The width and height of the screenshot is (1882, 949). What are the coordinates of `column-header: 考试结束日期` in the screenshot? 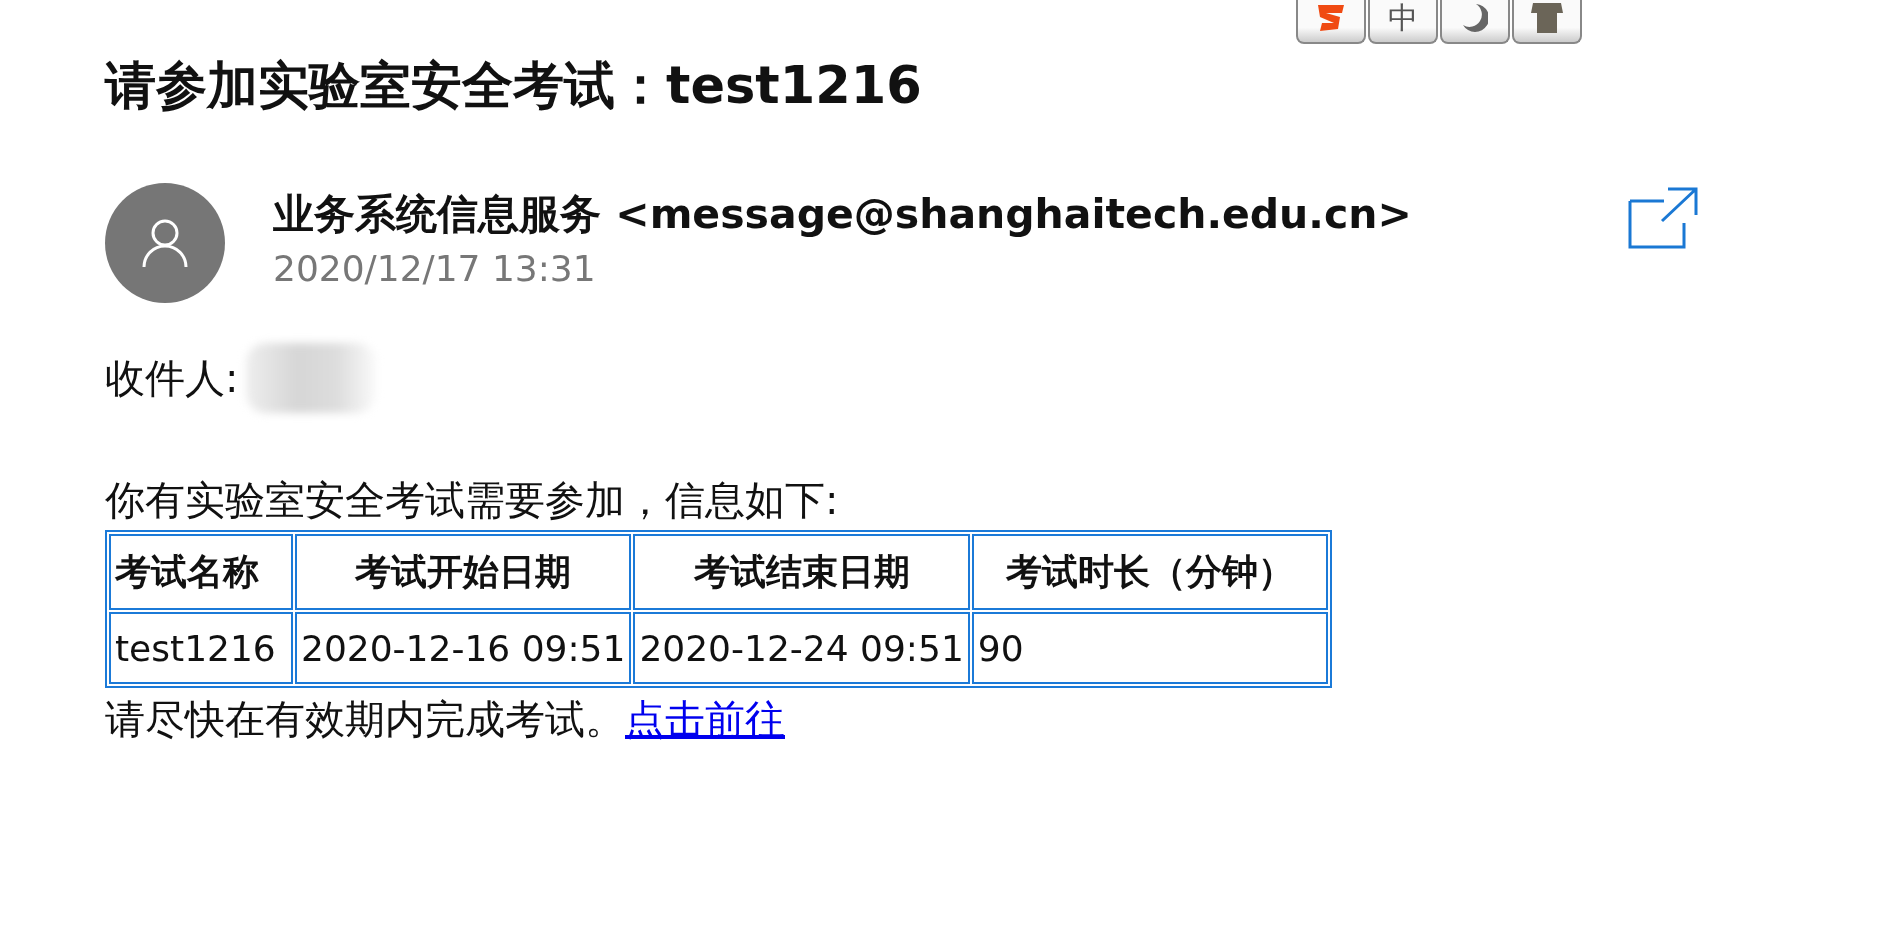 It's located at (801, 572).